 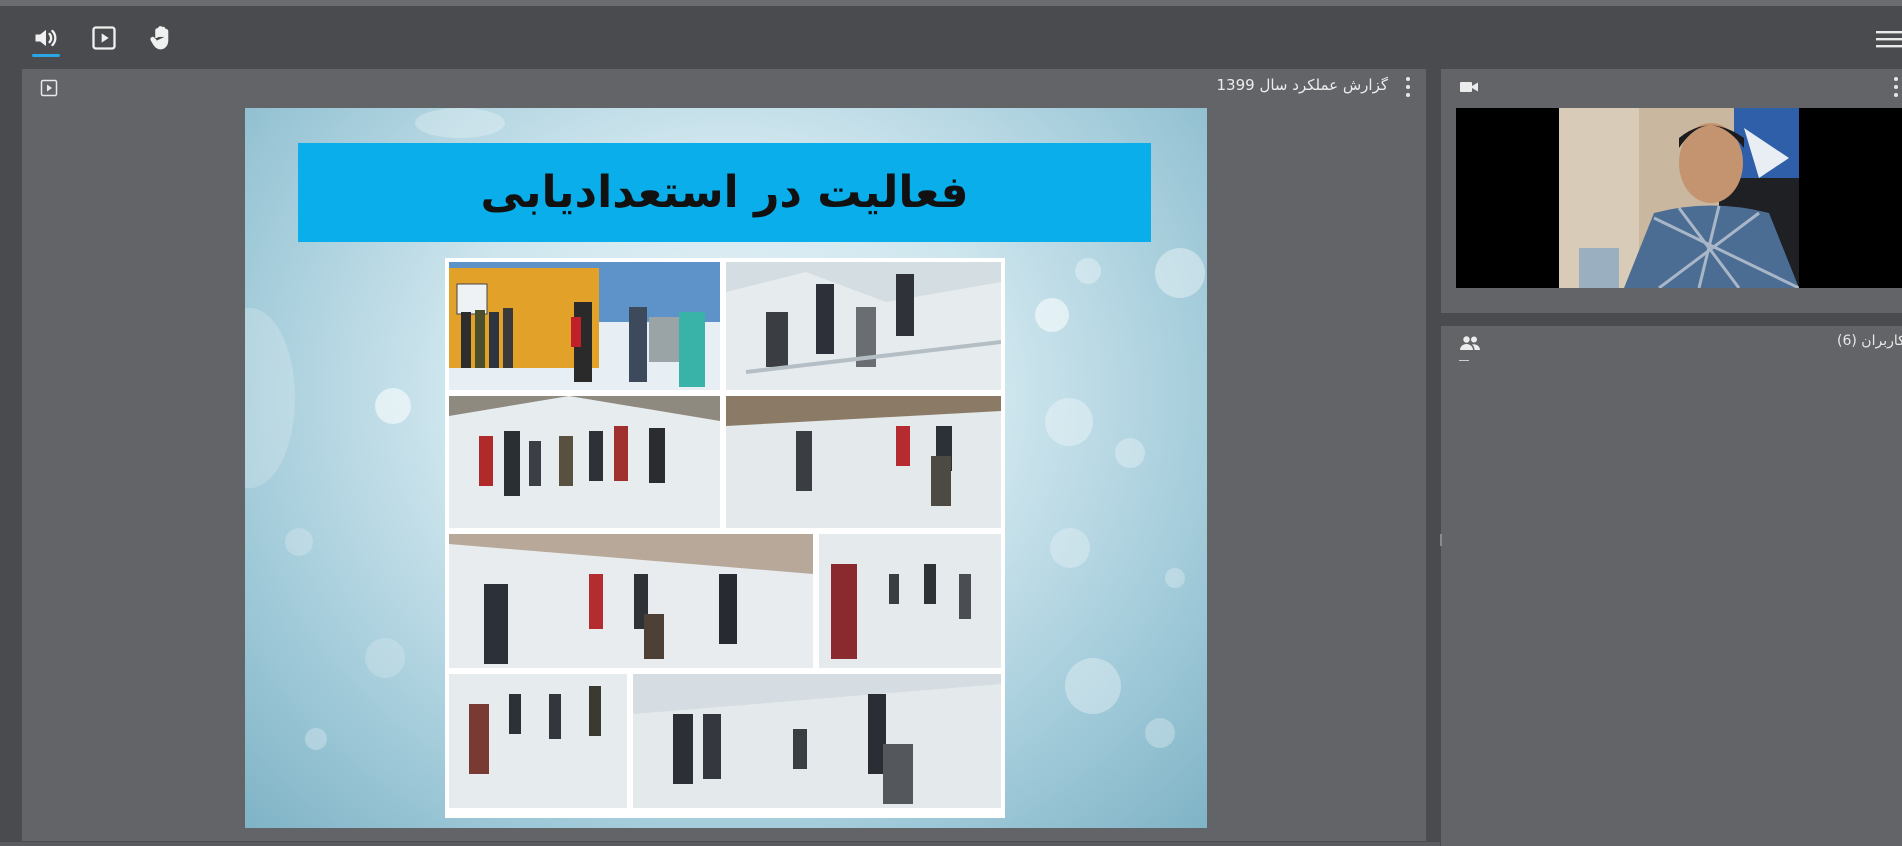 I want to click on panel-resize-handle, so click(x=1441, y=540).